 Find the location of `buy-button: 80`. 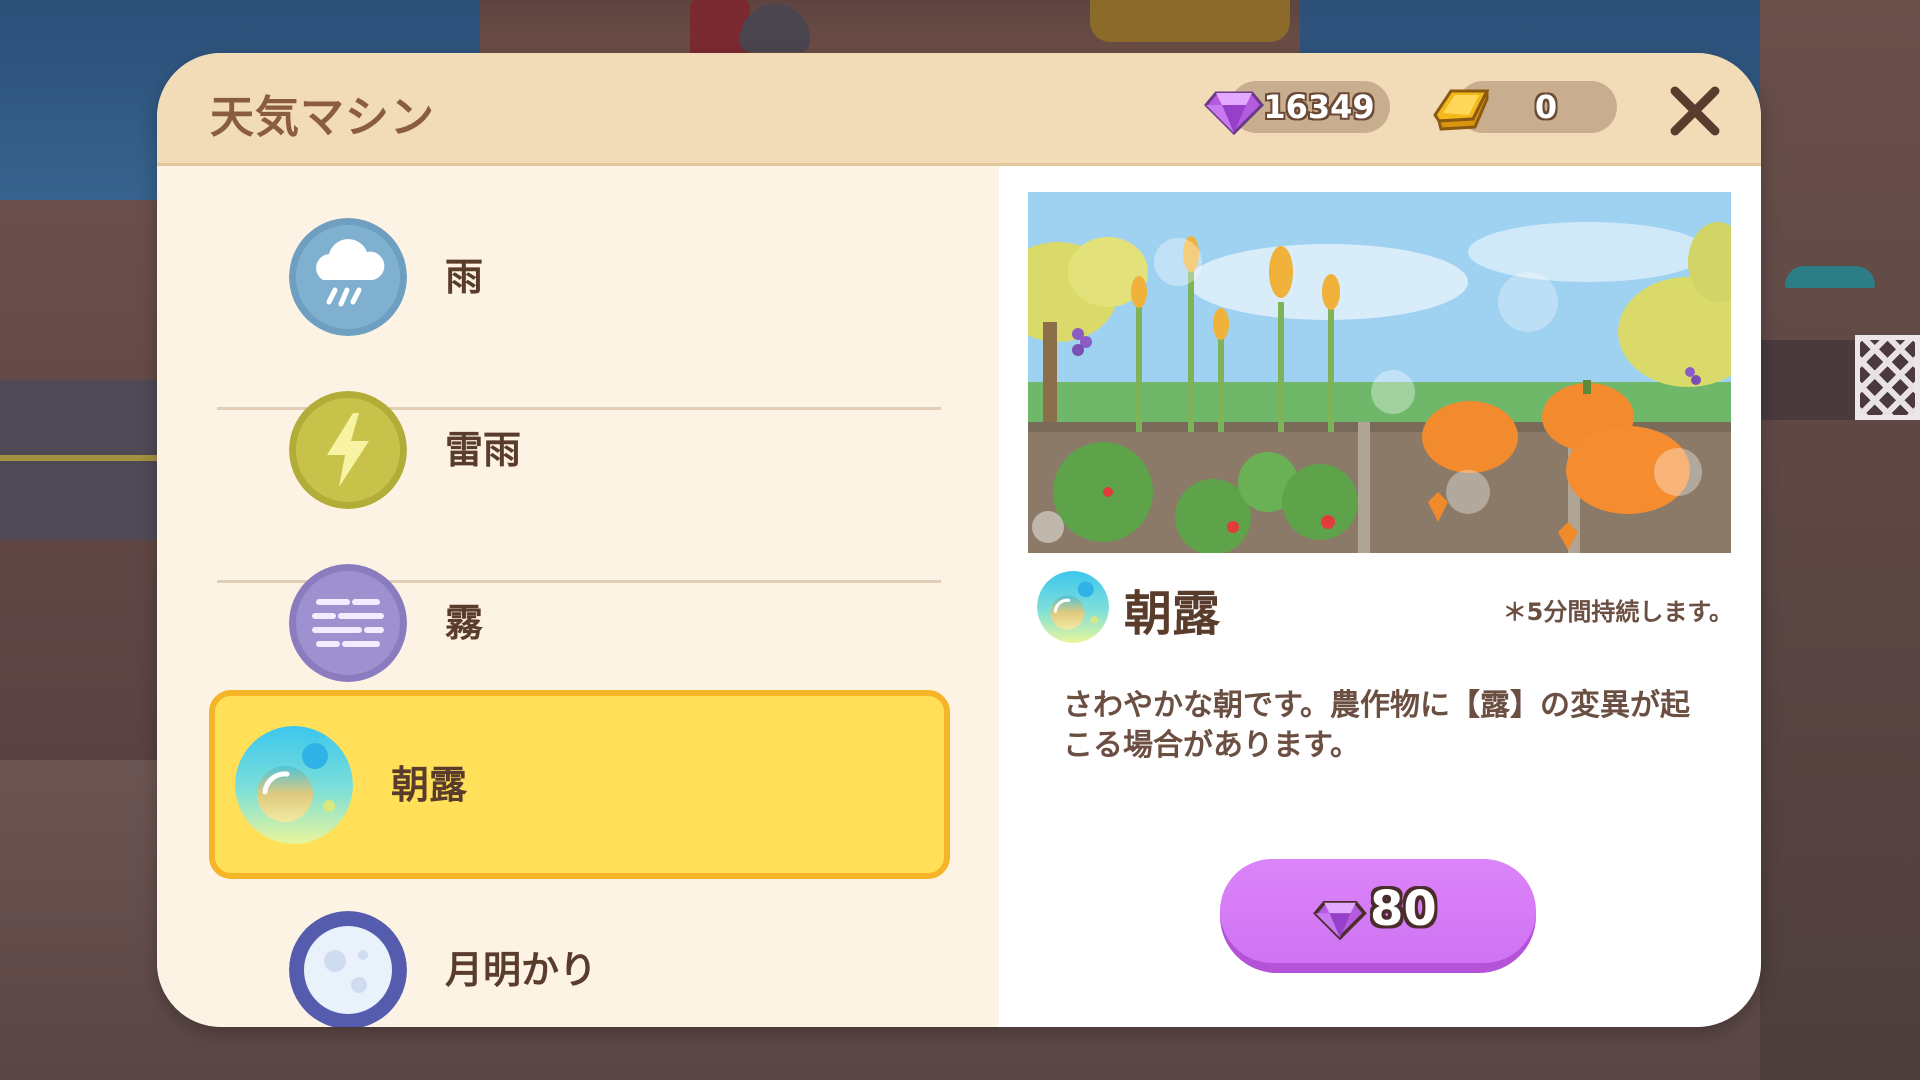

buy-button: 80 is located at coordinates (1378, 916).